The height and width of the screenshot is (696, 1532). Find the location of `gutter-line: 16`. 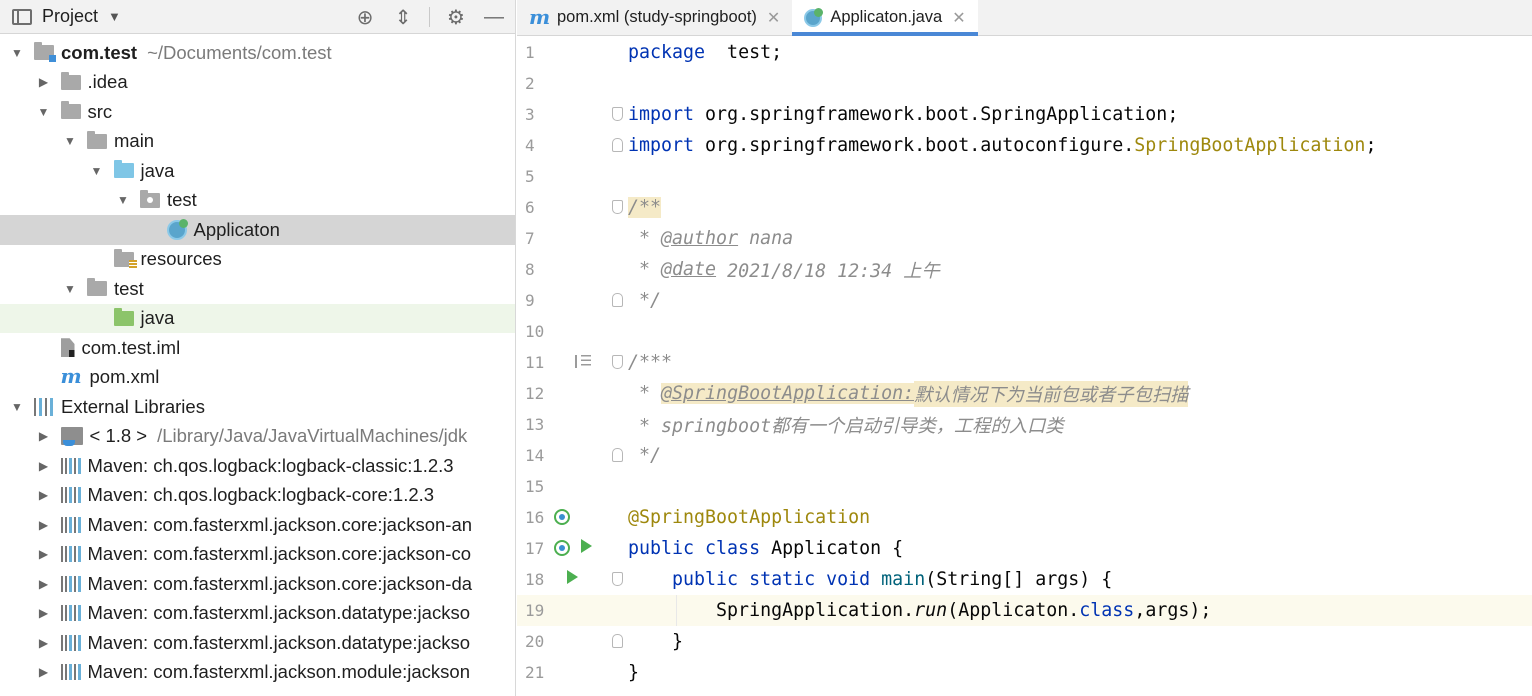

gutter-line: 16 is located at coordinates (567, 517).